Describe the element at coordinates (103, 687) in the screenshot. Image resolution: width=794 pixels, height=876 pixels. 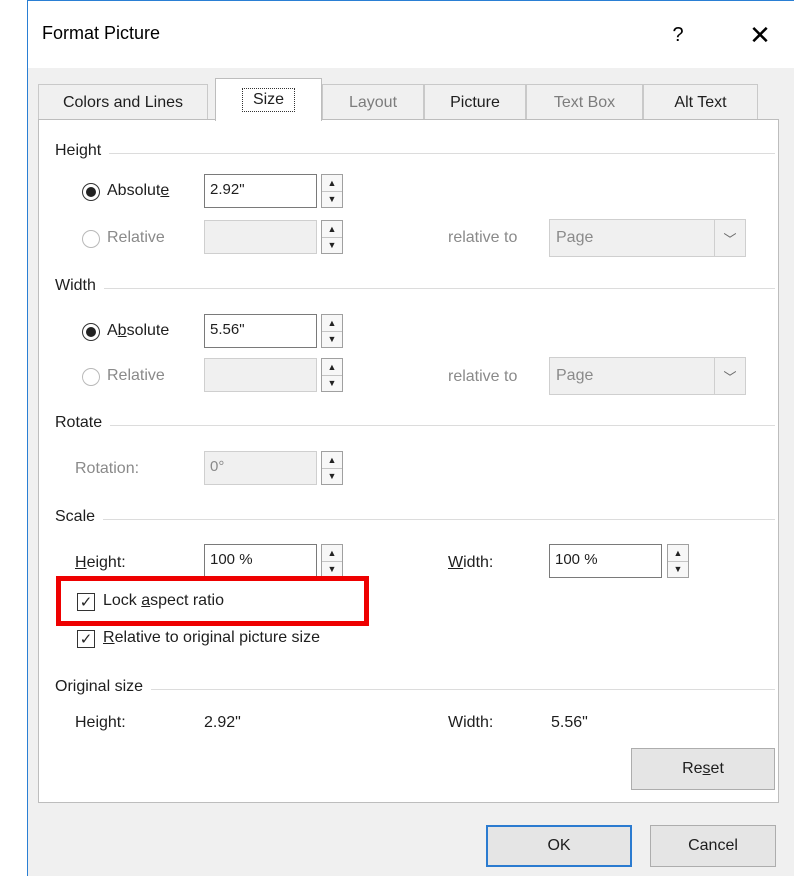
I see `original-size-group-label: Original size` at that location.